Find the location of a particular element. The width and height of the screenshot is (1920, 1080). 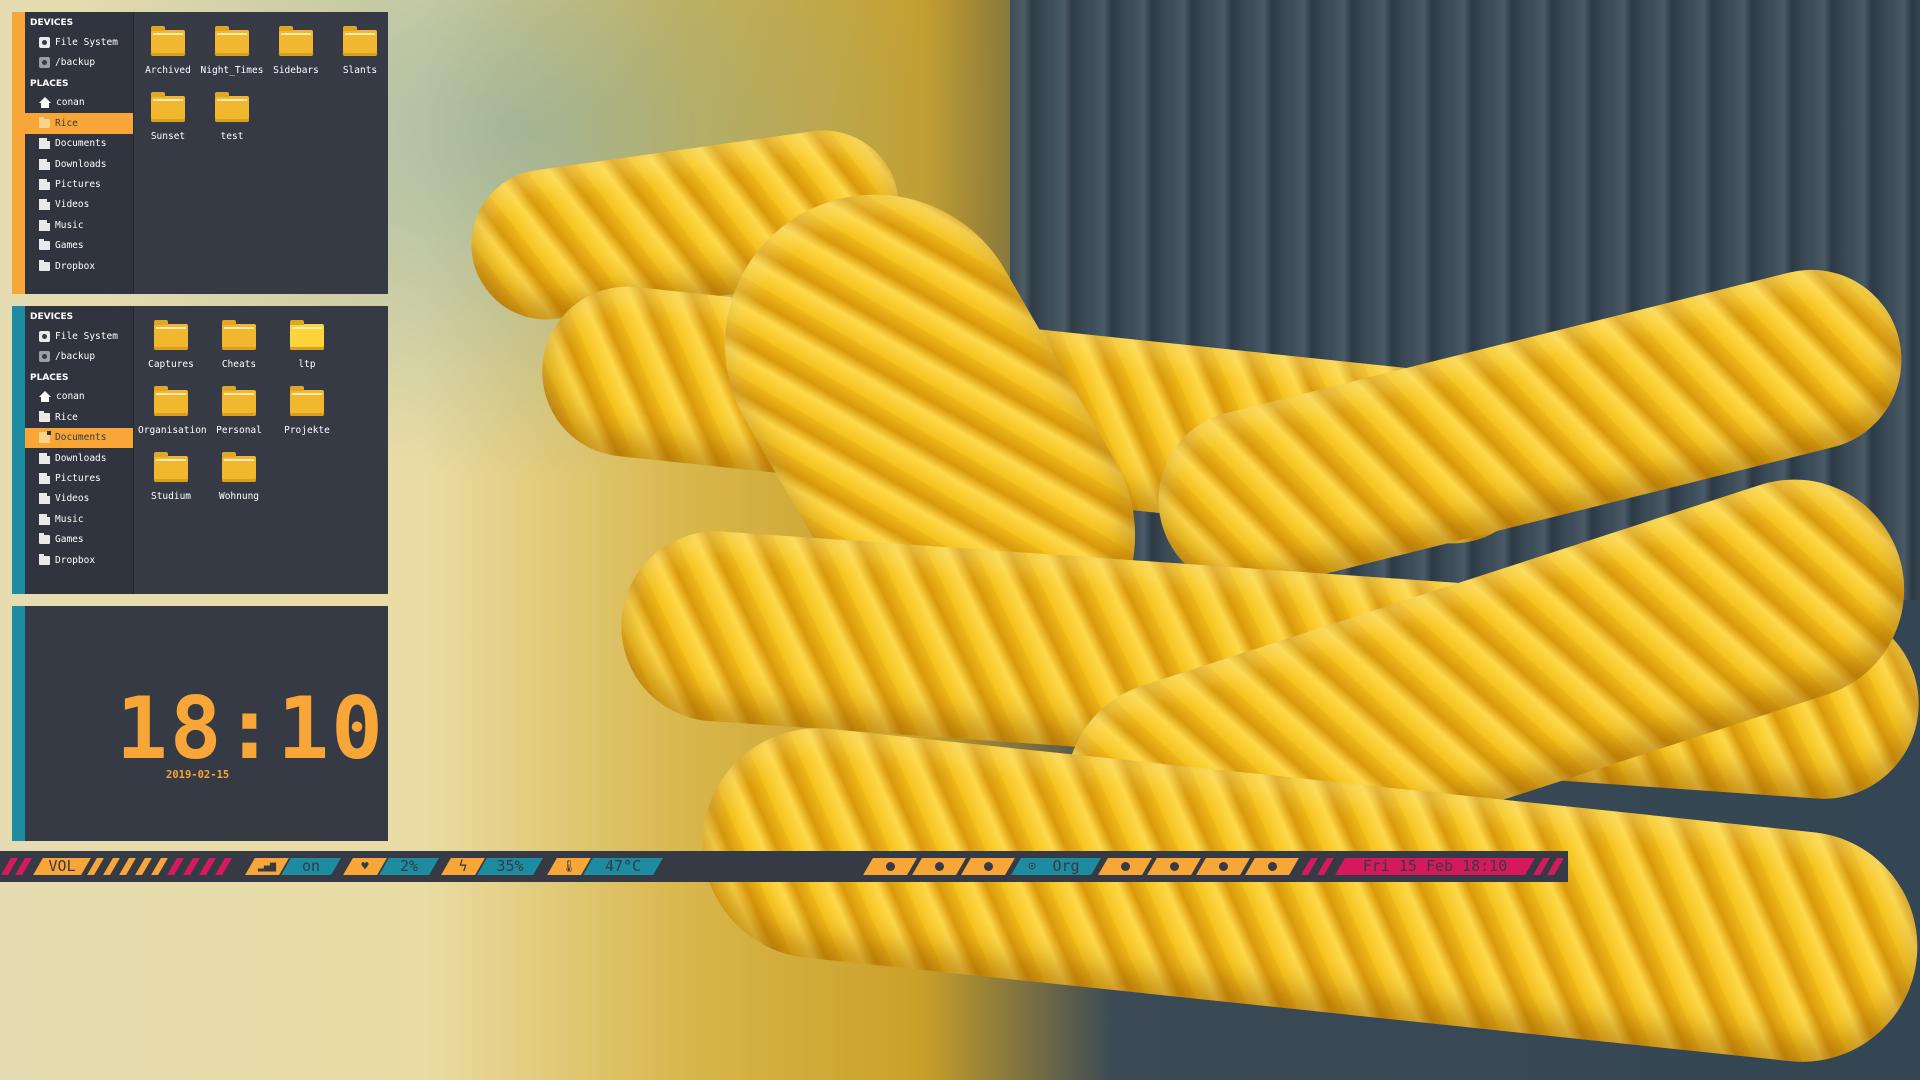

section-header: DEVICES is located at coordinates (52, 23).